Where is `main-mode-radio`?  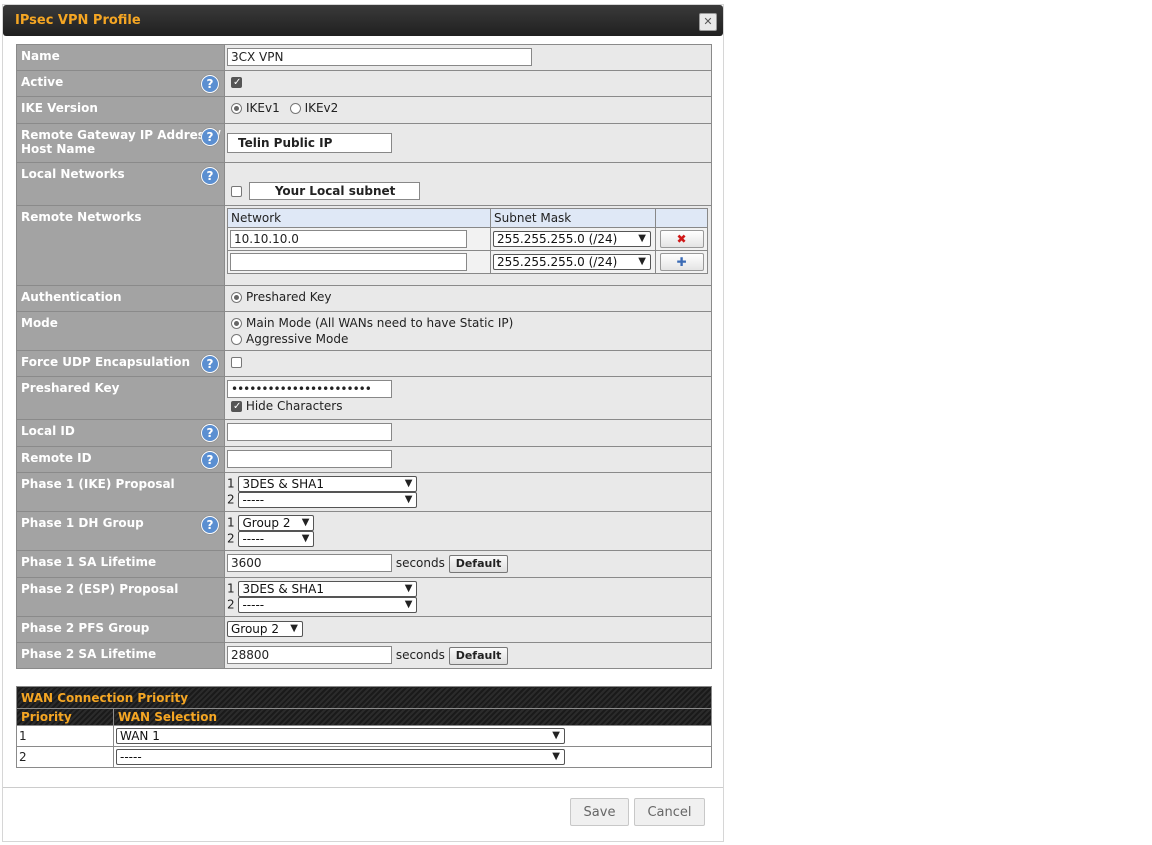
main-mode-radio is located at coordinates (236, 323).